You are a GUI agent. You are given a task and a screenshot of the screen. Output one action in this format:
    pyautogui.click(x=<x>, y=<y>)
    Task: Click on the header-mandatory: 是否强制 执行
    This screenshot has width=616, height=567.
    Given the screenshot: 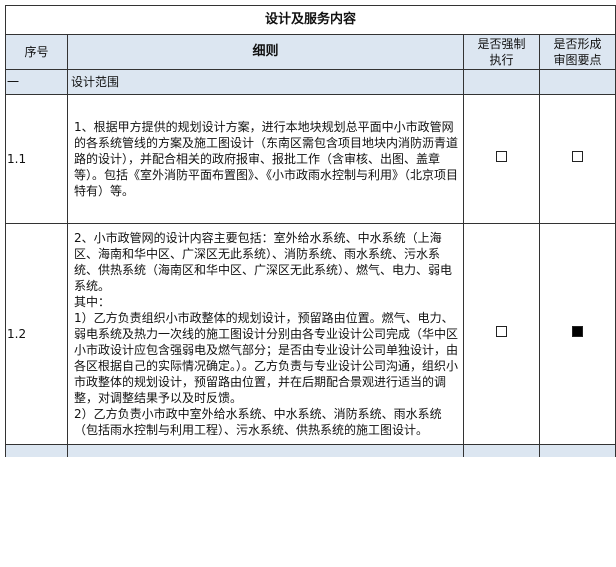 What is the action you would take?
    pyautogui.click(x=501, y=52)
    